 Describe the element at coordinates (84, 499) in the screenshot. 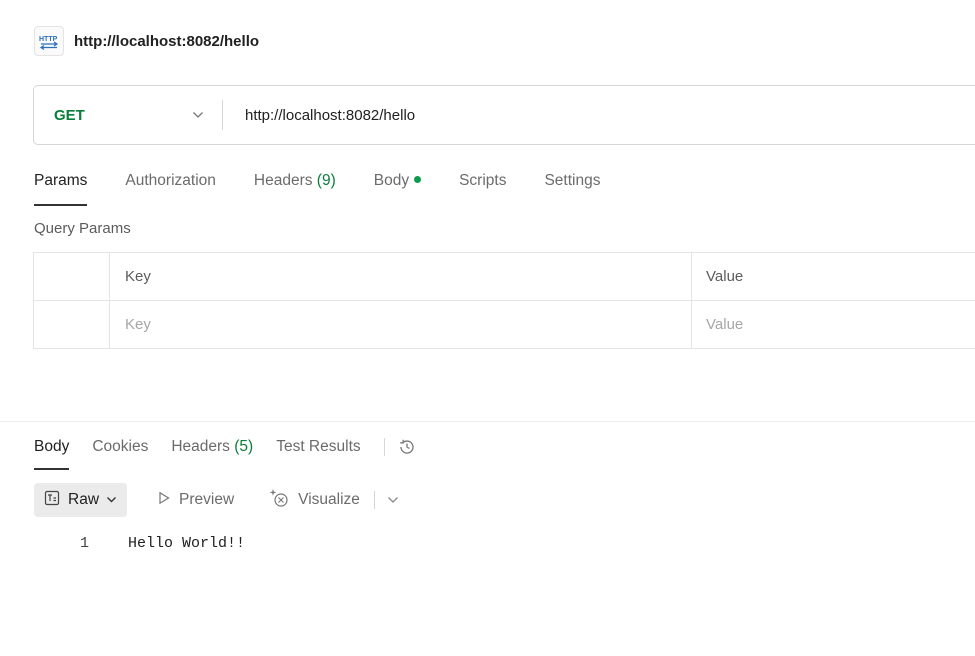

I see `raw-format-label: Raw` at that location.